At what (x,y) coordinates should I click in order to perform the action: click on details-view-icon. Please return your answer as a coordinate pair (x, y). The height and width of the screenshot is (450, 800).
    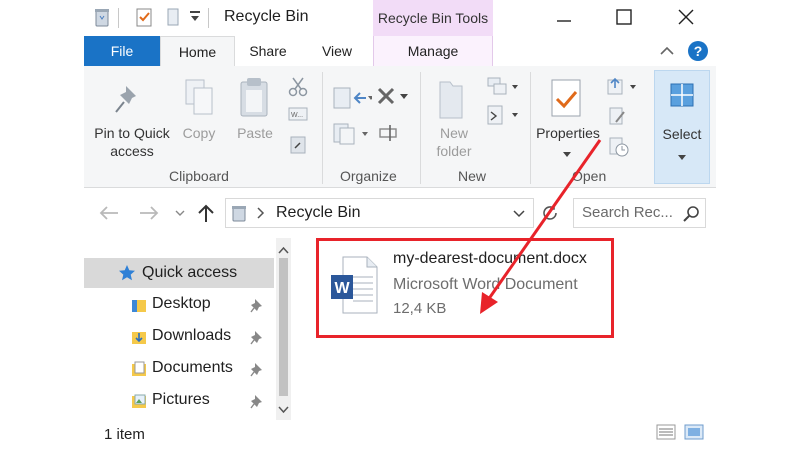
    Looking at the image, I should click on (666, 434).